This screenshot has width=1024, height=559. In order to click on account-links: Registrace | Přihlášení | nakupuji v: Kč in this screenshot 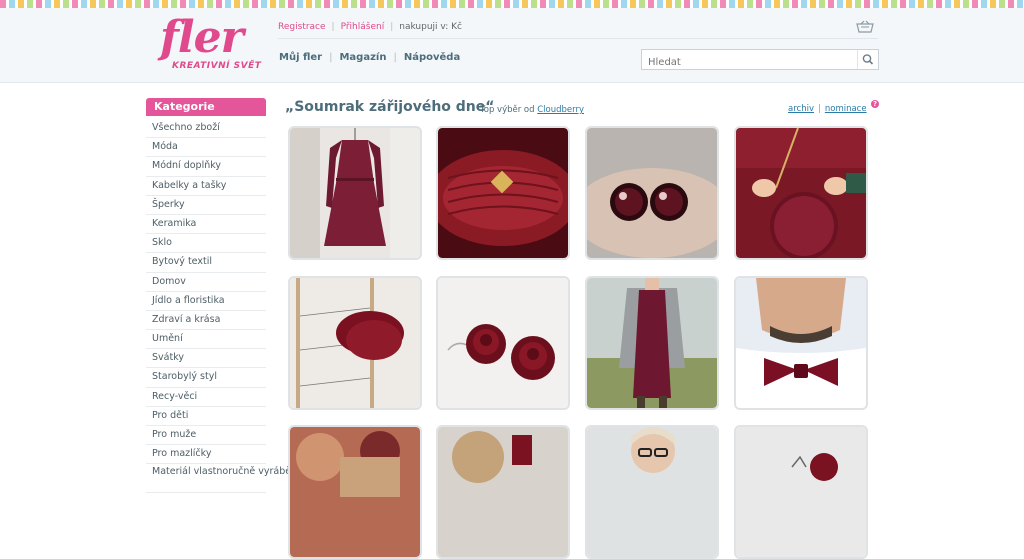, I will do `click(370, 27)`.